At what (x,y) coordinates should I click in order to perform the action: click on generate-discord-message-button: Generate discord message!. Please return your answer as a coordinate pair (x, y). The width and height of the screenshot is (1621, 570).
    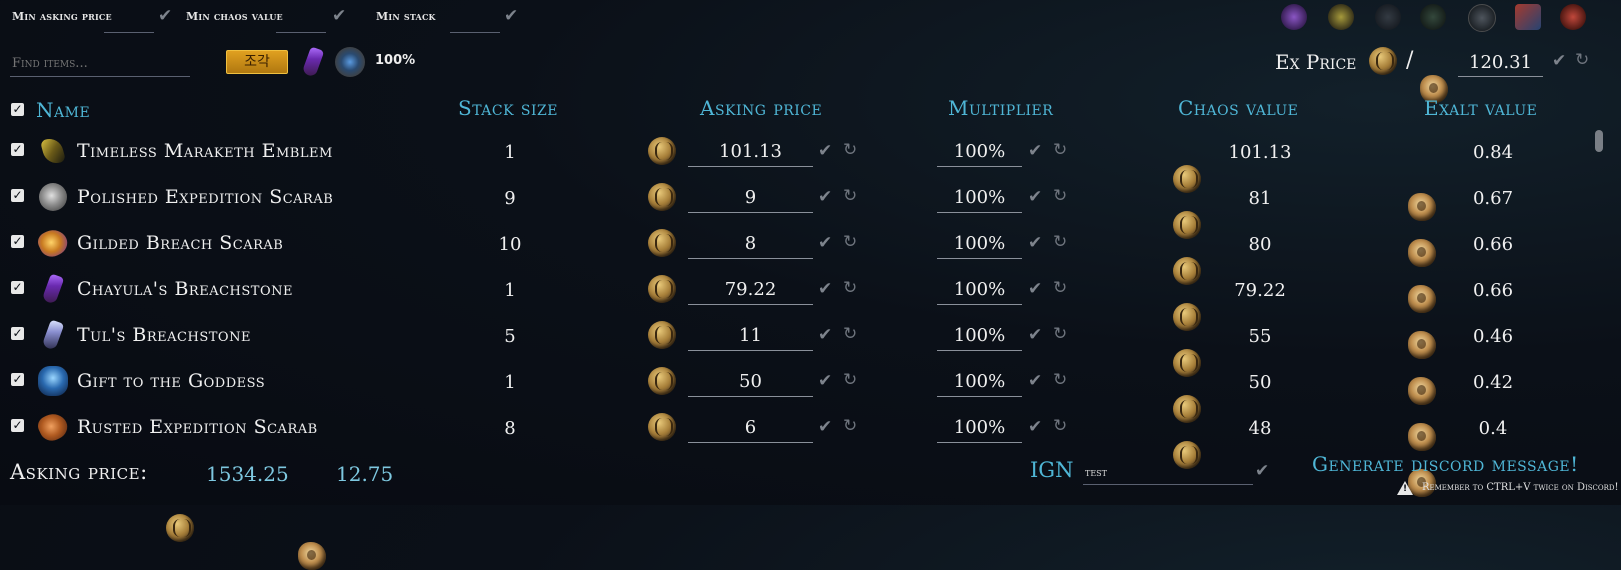
    Looking at the image, I should click on (1445, 464).